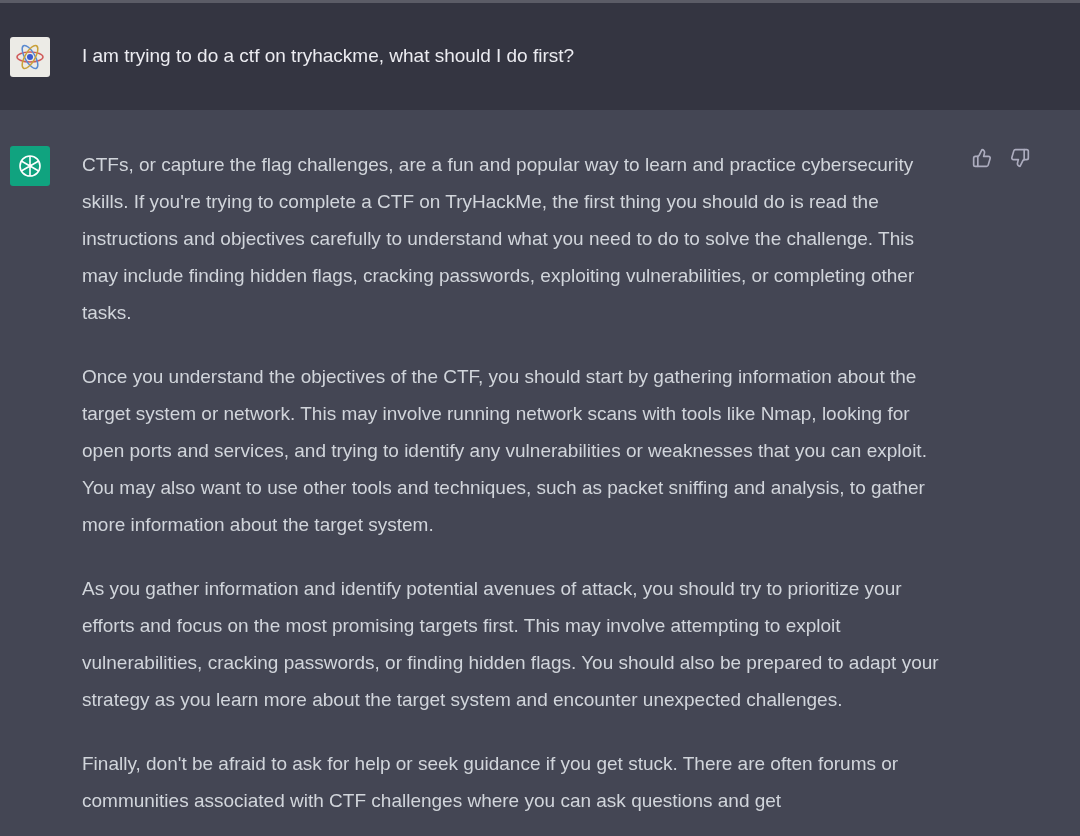  What do you see at coordinates (491, 782) in the screenshot?
I see `response-paragraph: Finally, don't be afraid to ask for help or seek guidance if you get stuck. There are often forums or communities associated with CTF challenges where you can ask questions and get` at bounding box center [491, 782].